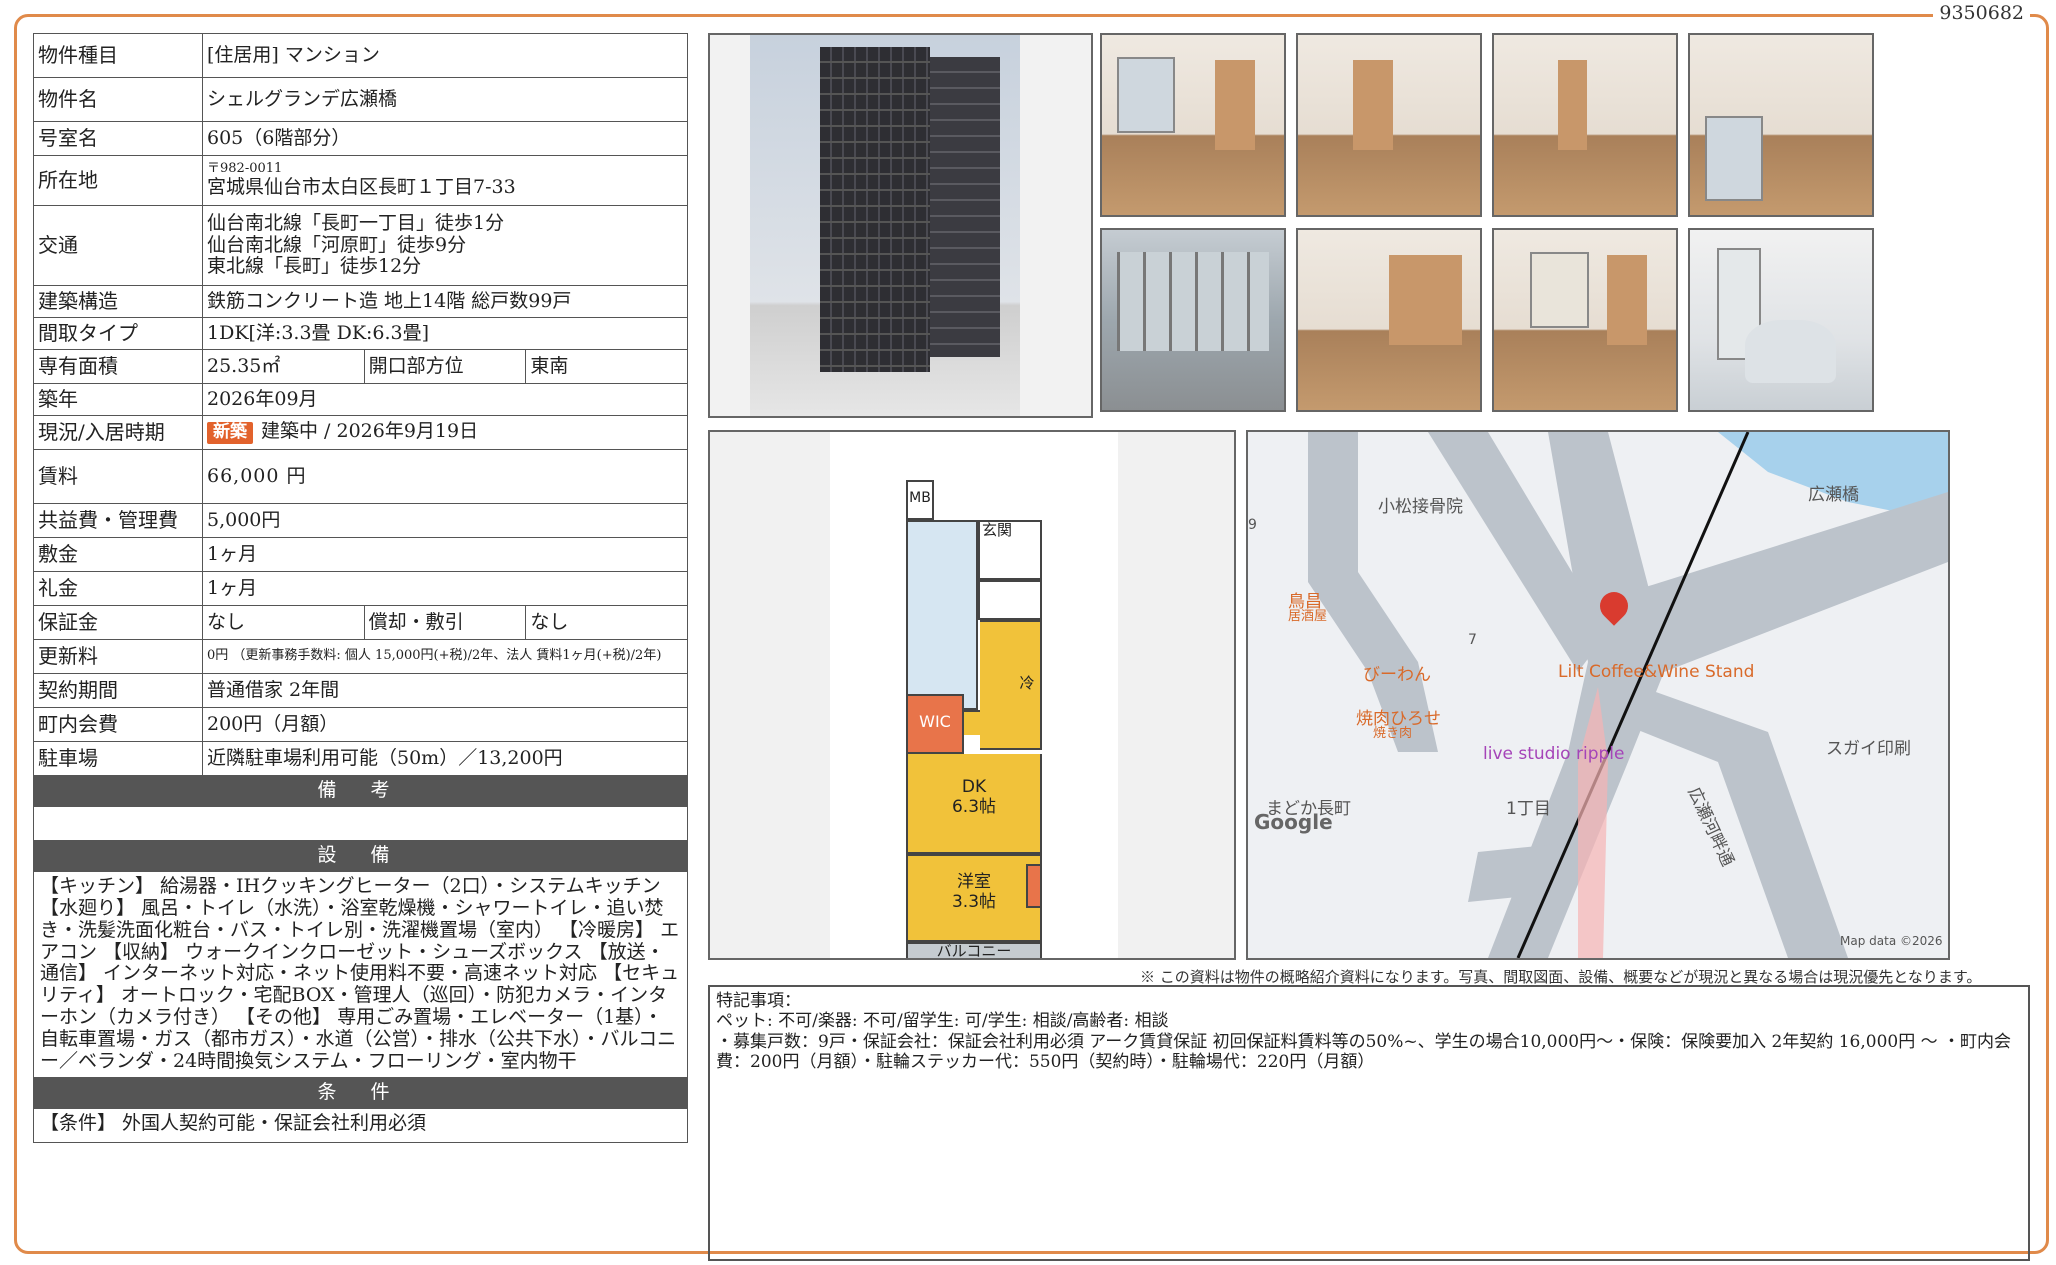  I want to click on fridge-label: 冷, so click(1027, 683).